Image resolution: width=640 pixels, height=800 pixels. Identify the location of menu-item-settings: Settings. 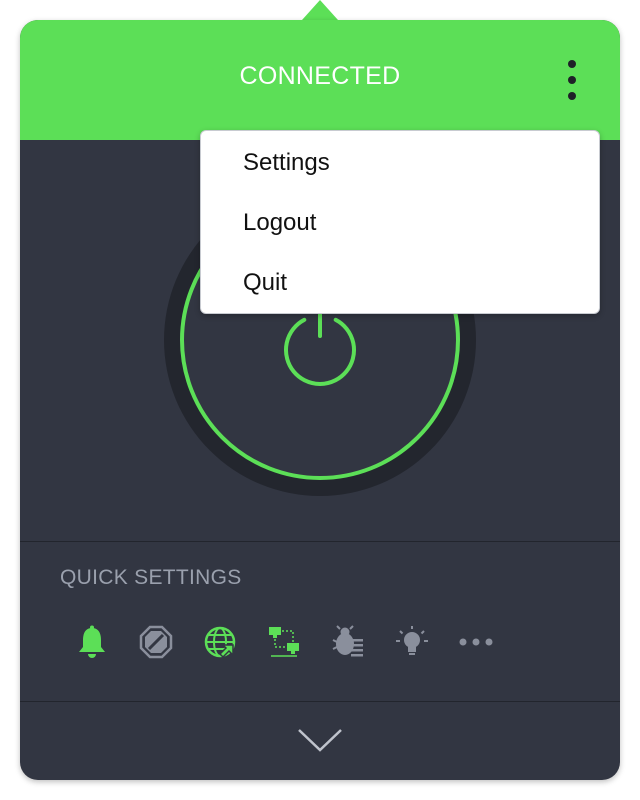
(400, 163).